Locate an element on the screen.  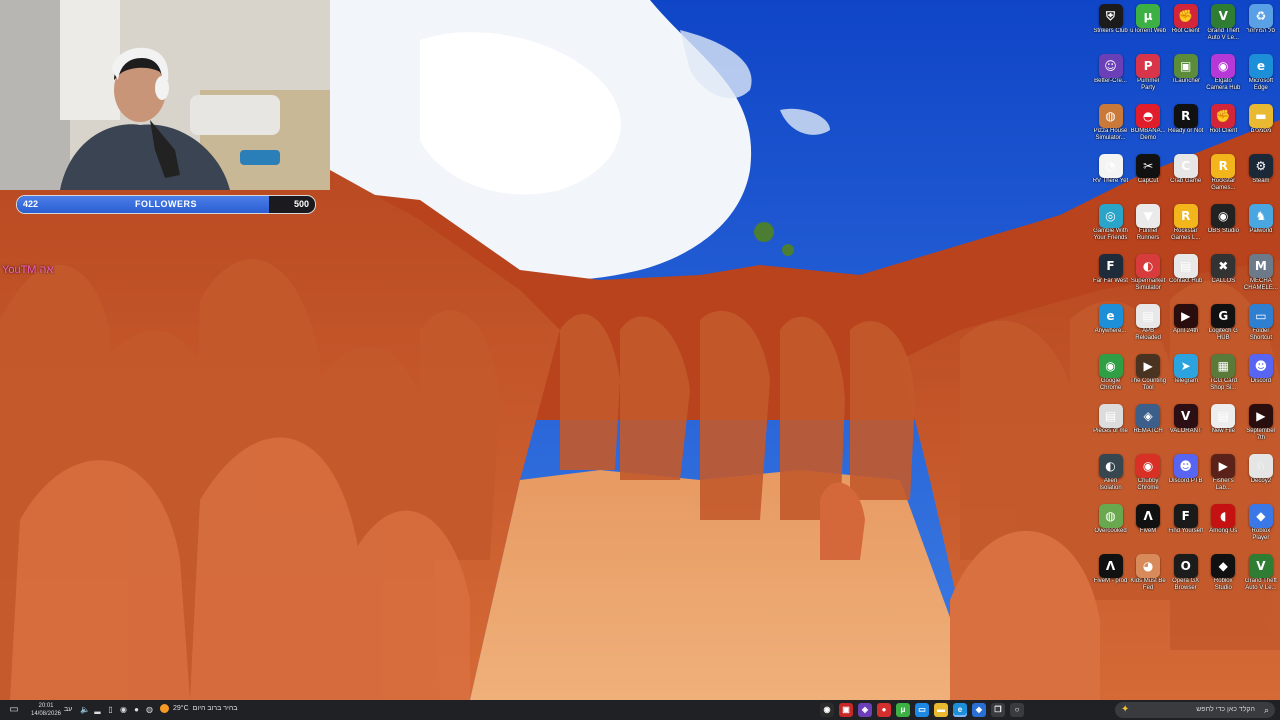
desktop-icon: ◔ RV There Yet is located at coordinates (1110, 176).